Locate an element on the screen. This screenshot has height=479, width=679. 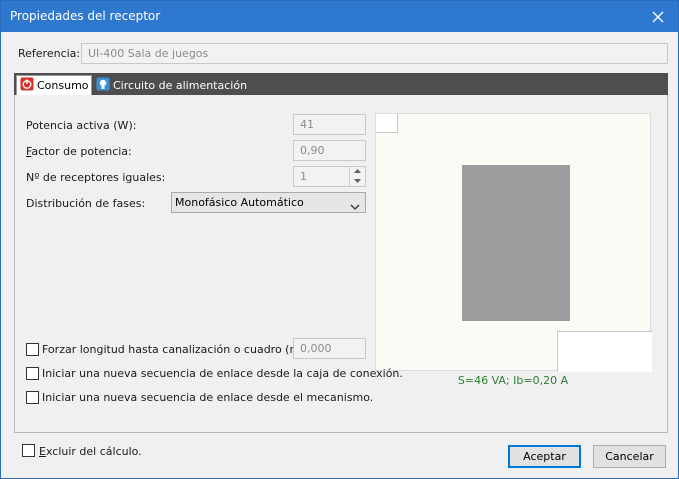
receptores-label: Nº de receptores iguales: is located at coordinates (96, 177).